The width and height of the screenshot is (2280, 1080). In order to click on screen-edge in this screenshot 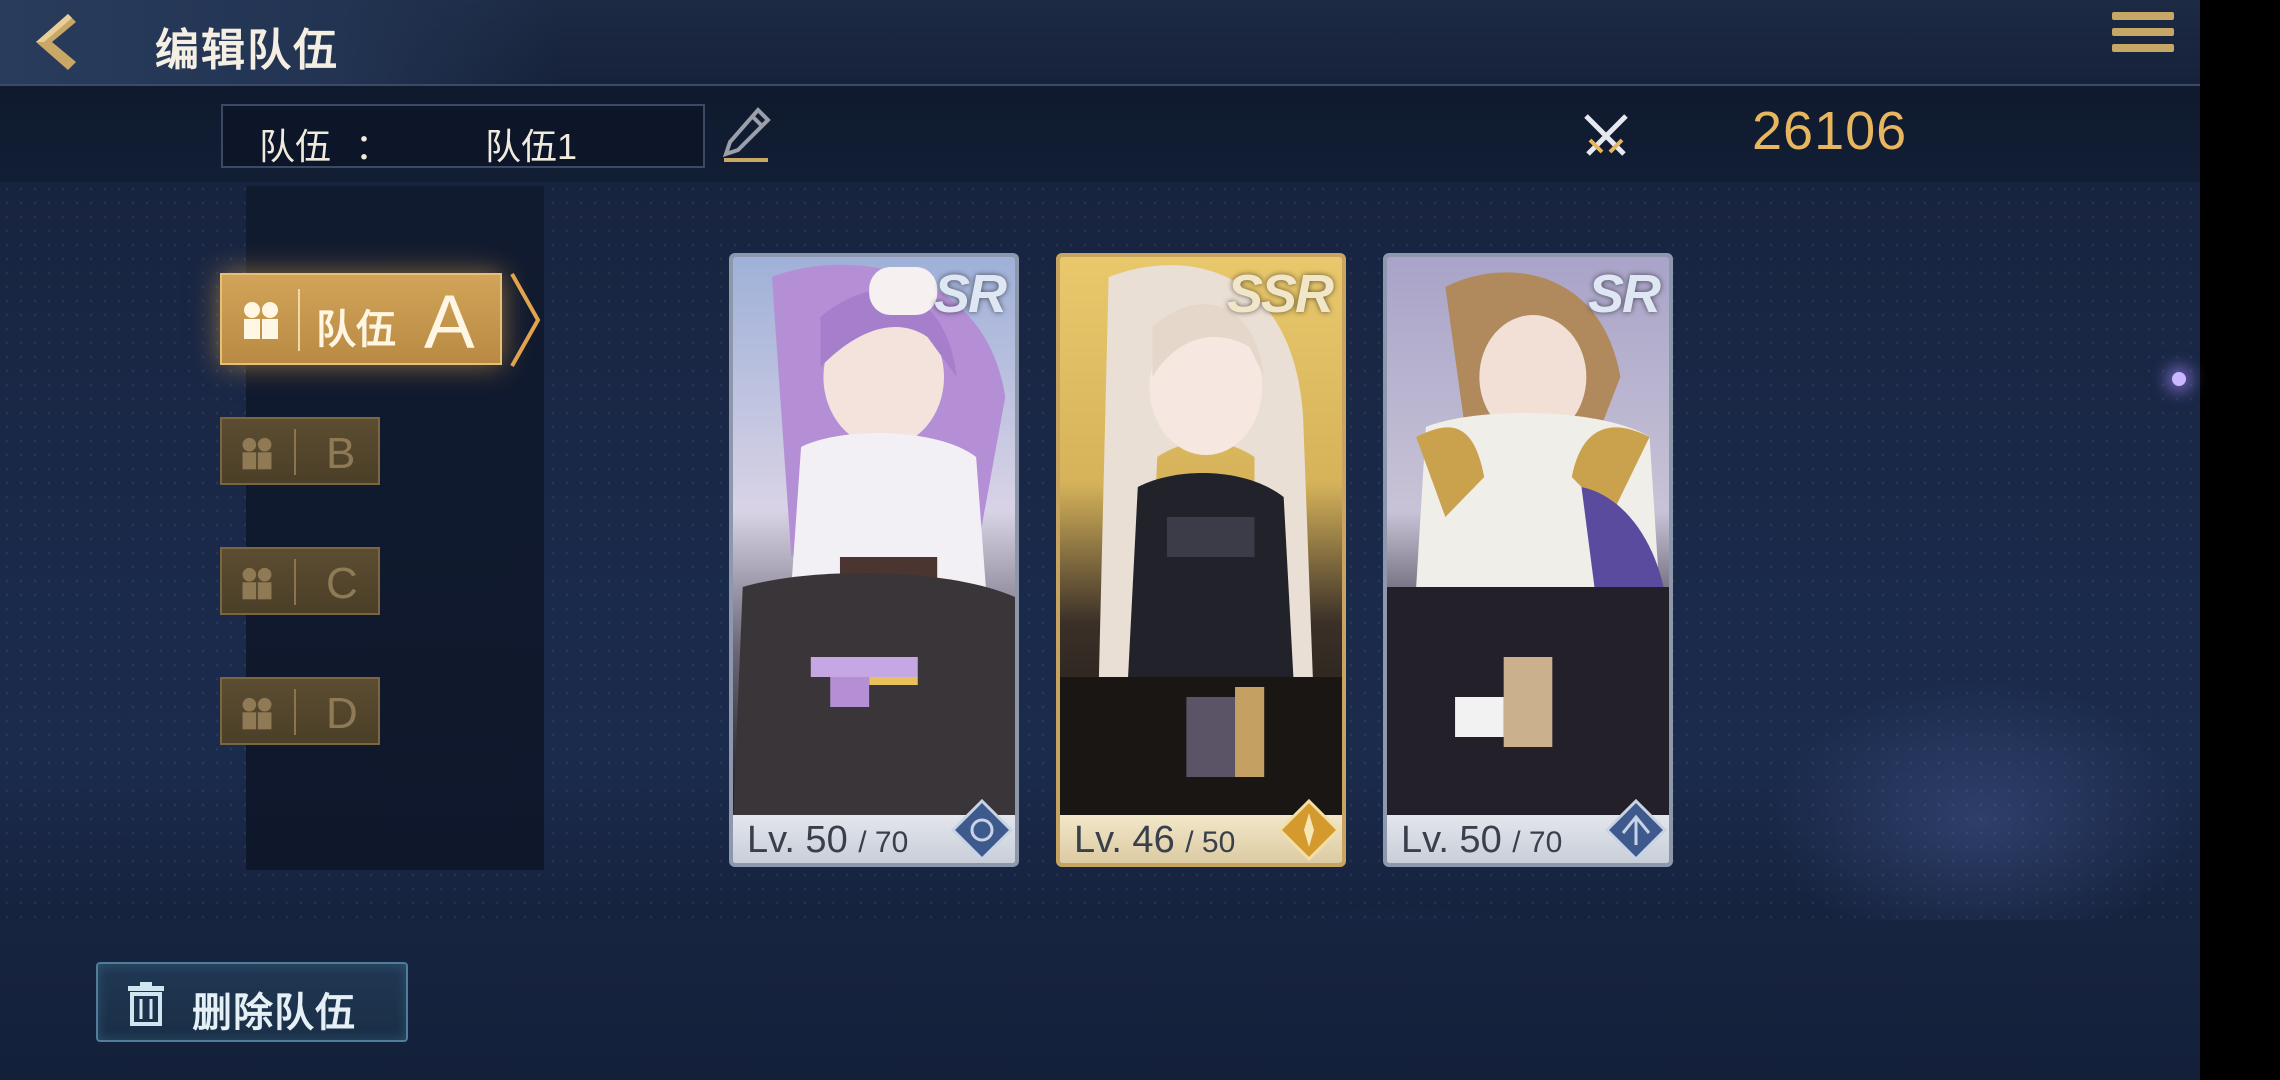, I will do `click(2240, 540)`.